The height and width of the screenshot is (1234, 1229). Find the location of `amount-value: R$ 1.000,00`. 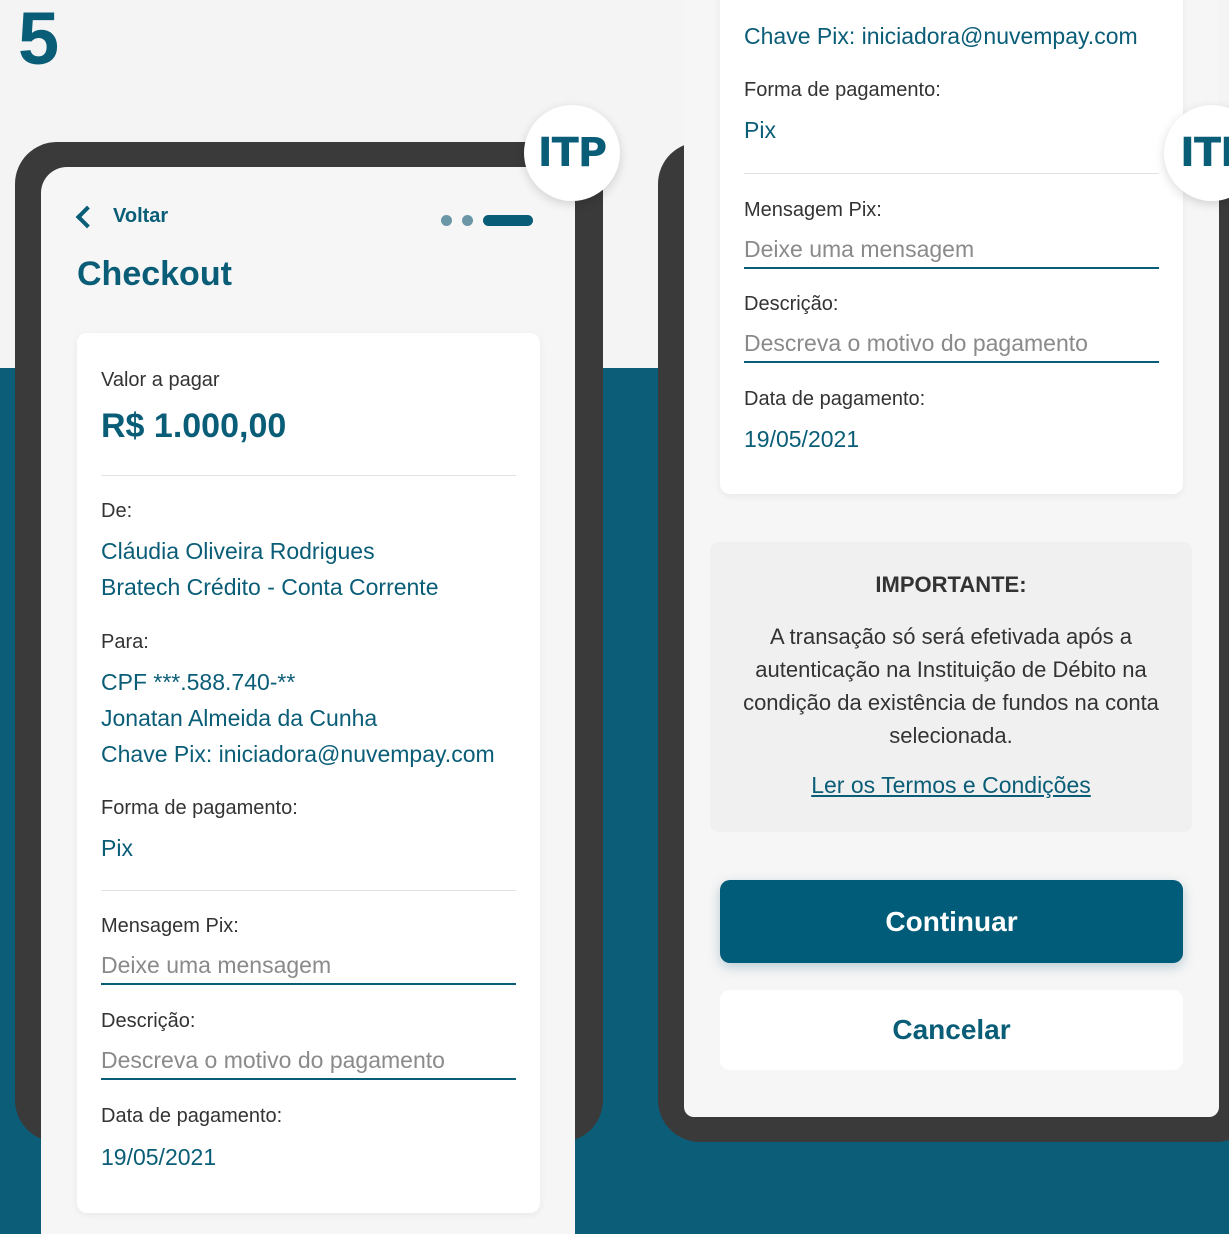

amount-value: R$ 1.000,00 is located at coordinates (194, 426).